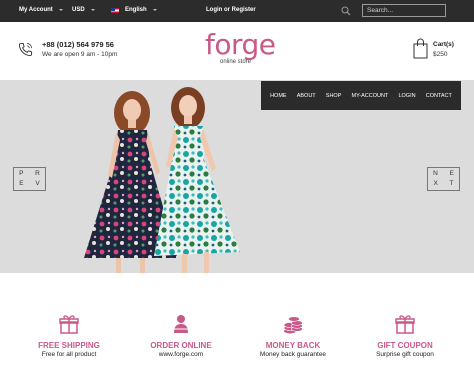 The height and width of the screenshot is (370, 474). I want to click on login-register-link: Login or Register, so click(231, 10).